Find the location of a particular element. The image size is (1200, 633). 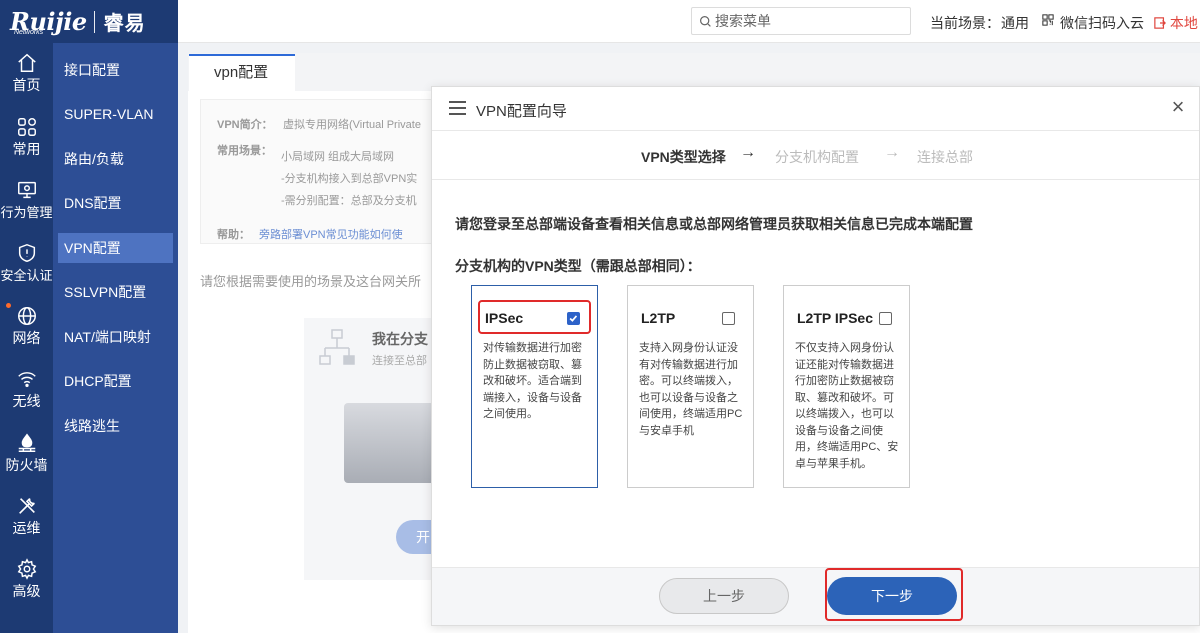

nav-network-label: 网络 is located at coordinates (26, 337).